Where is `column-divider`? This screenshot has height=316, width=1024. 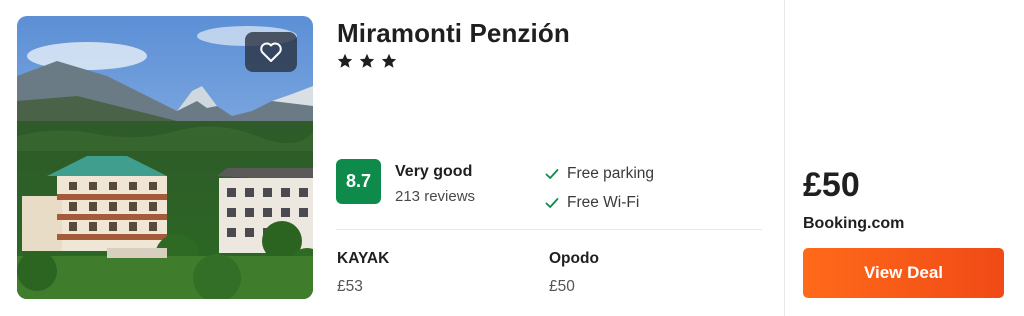
column-divider is located at coordinates (784, 158).